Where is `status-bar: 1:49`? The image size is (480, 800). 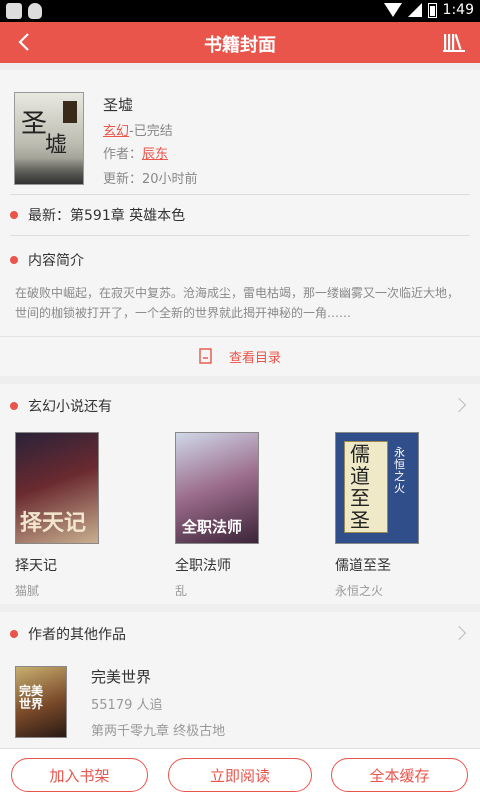 status-bar: 1:49 is located at coordinates (240, 11).